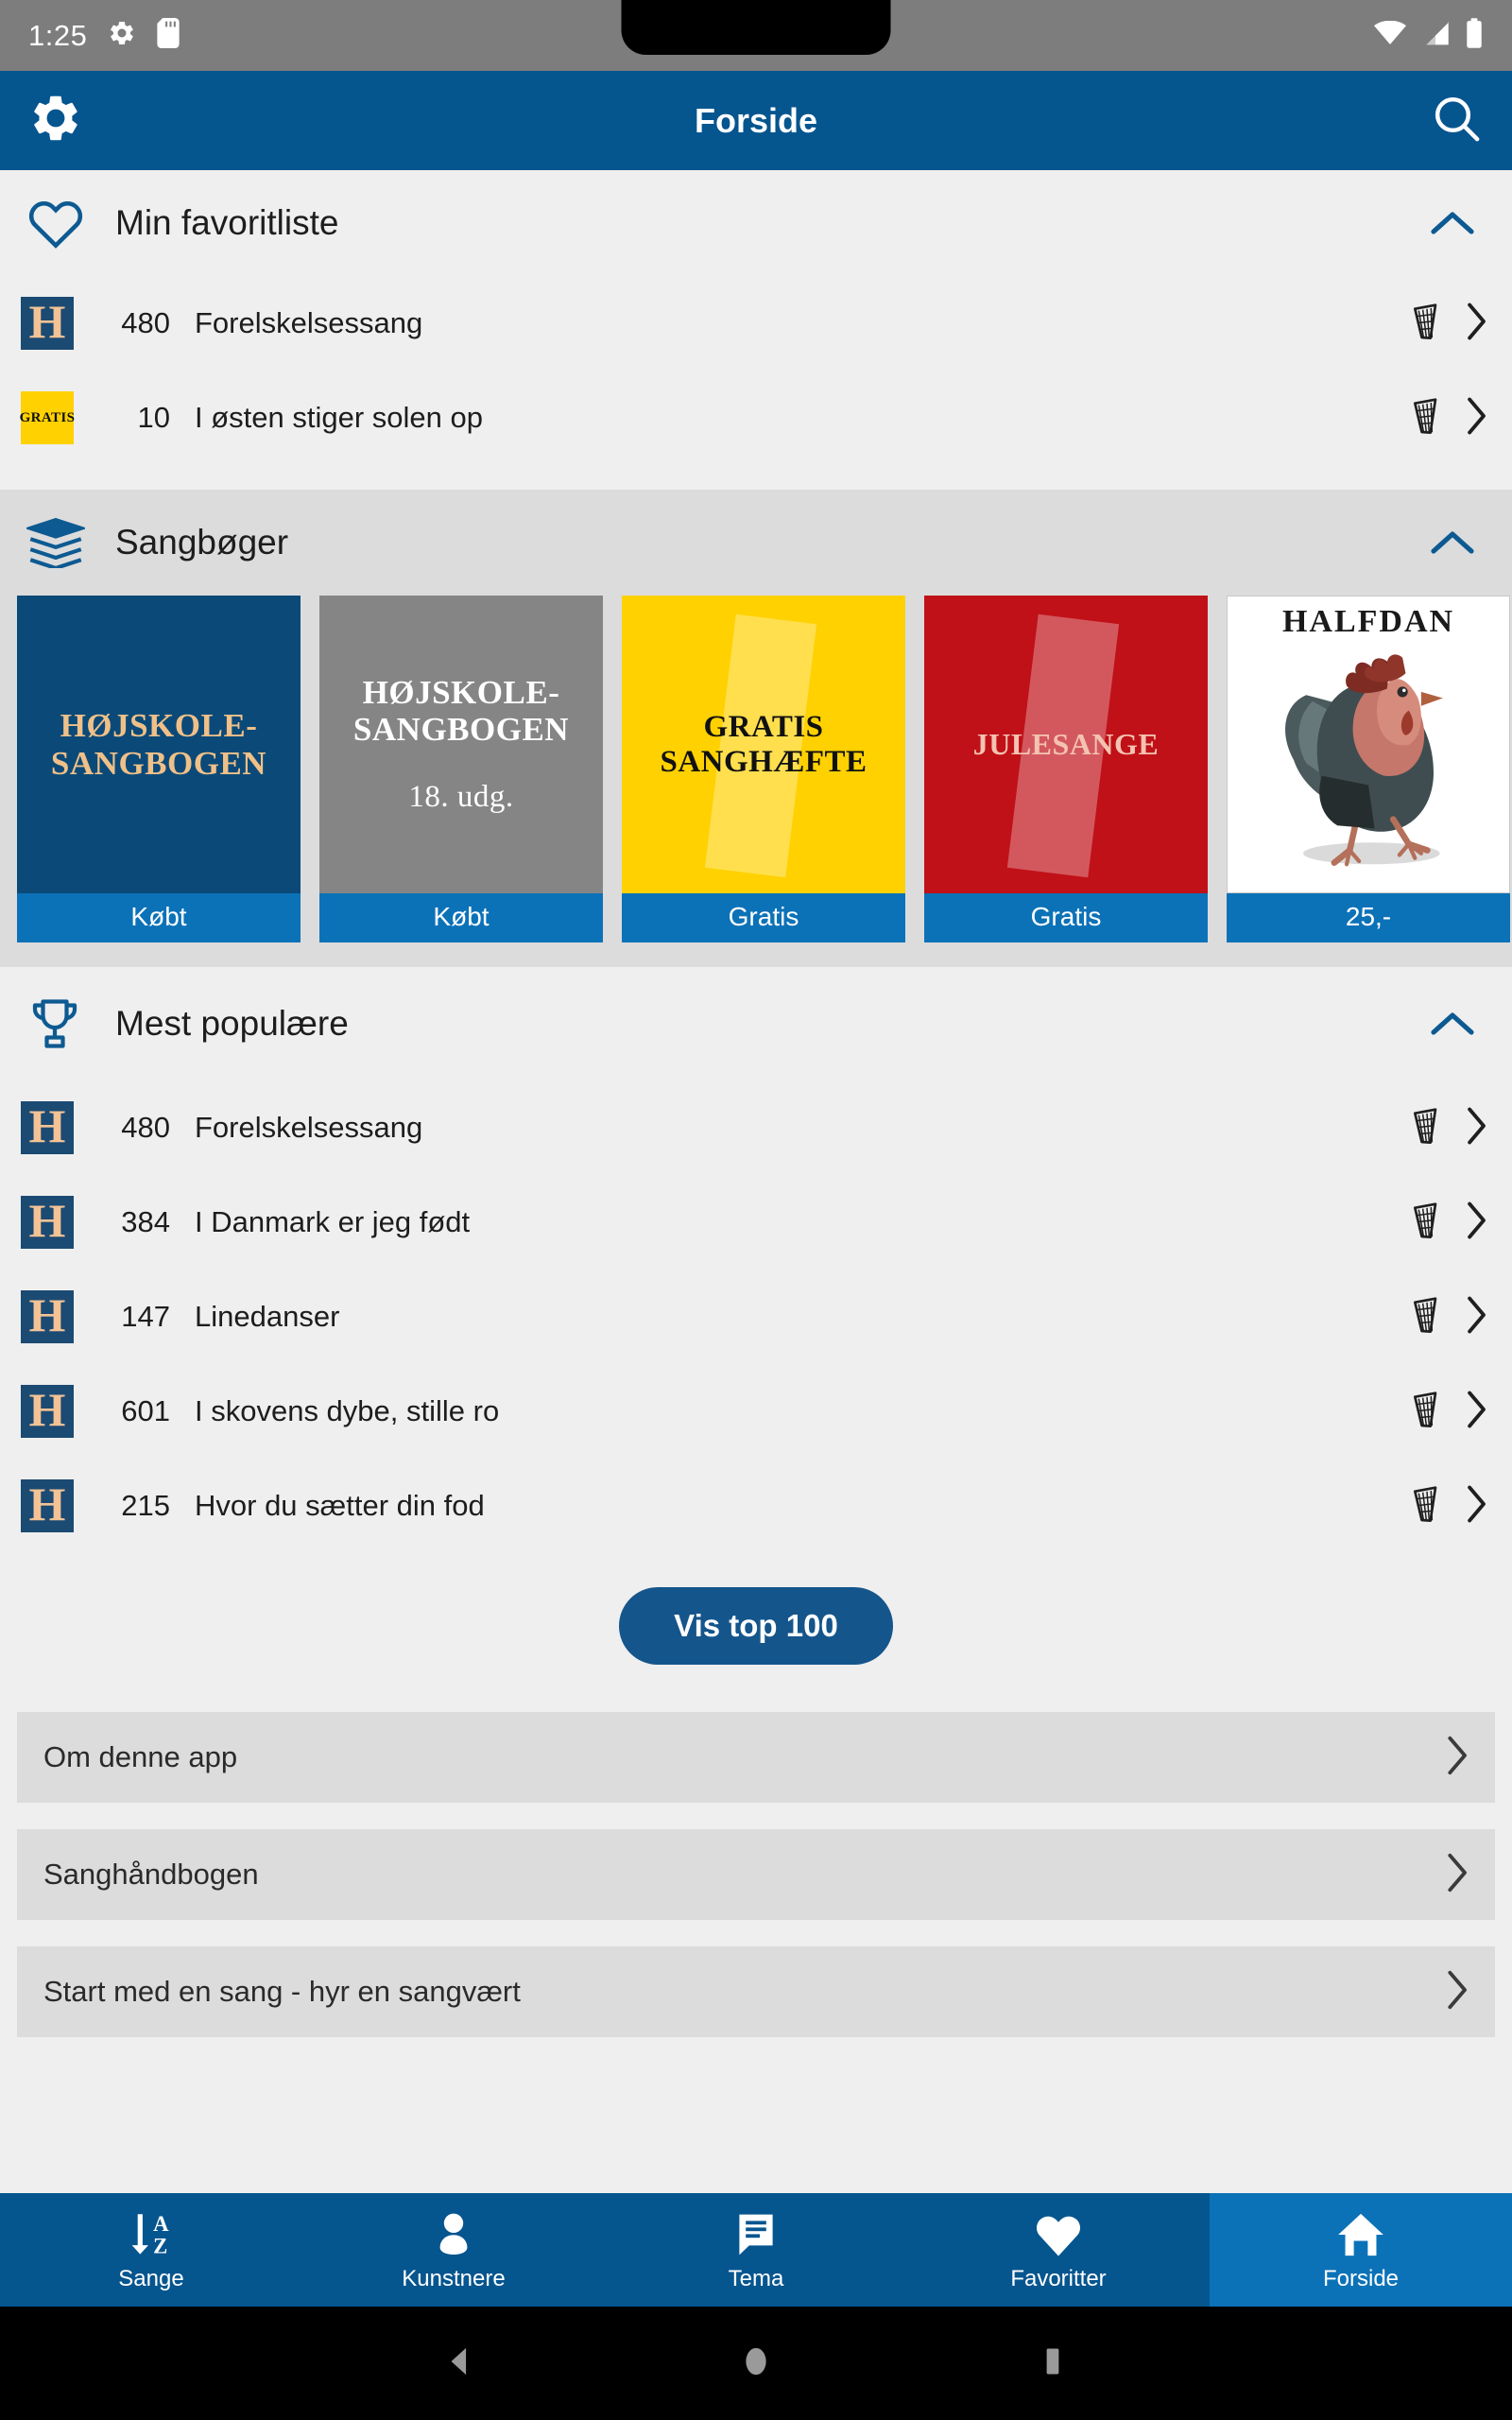 The width and height of the screenshot is (1512, 2420). What do you see at coordinates (282, 1991) in the screenshot?
I see `link-label: Start med en sang - hyr en sangvært` at bounding box center [282, 1991].